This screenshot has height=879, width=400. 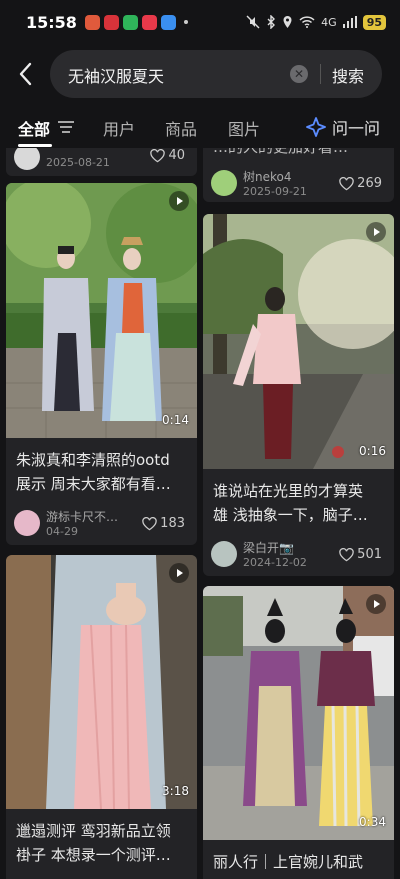 I want to click on wifi-icon, so click(x=307, y=22).